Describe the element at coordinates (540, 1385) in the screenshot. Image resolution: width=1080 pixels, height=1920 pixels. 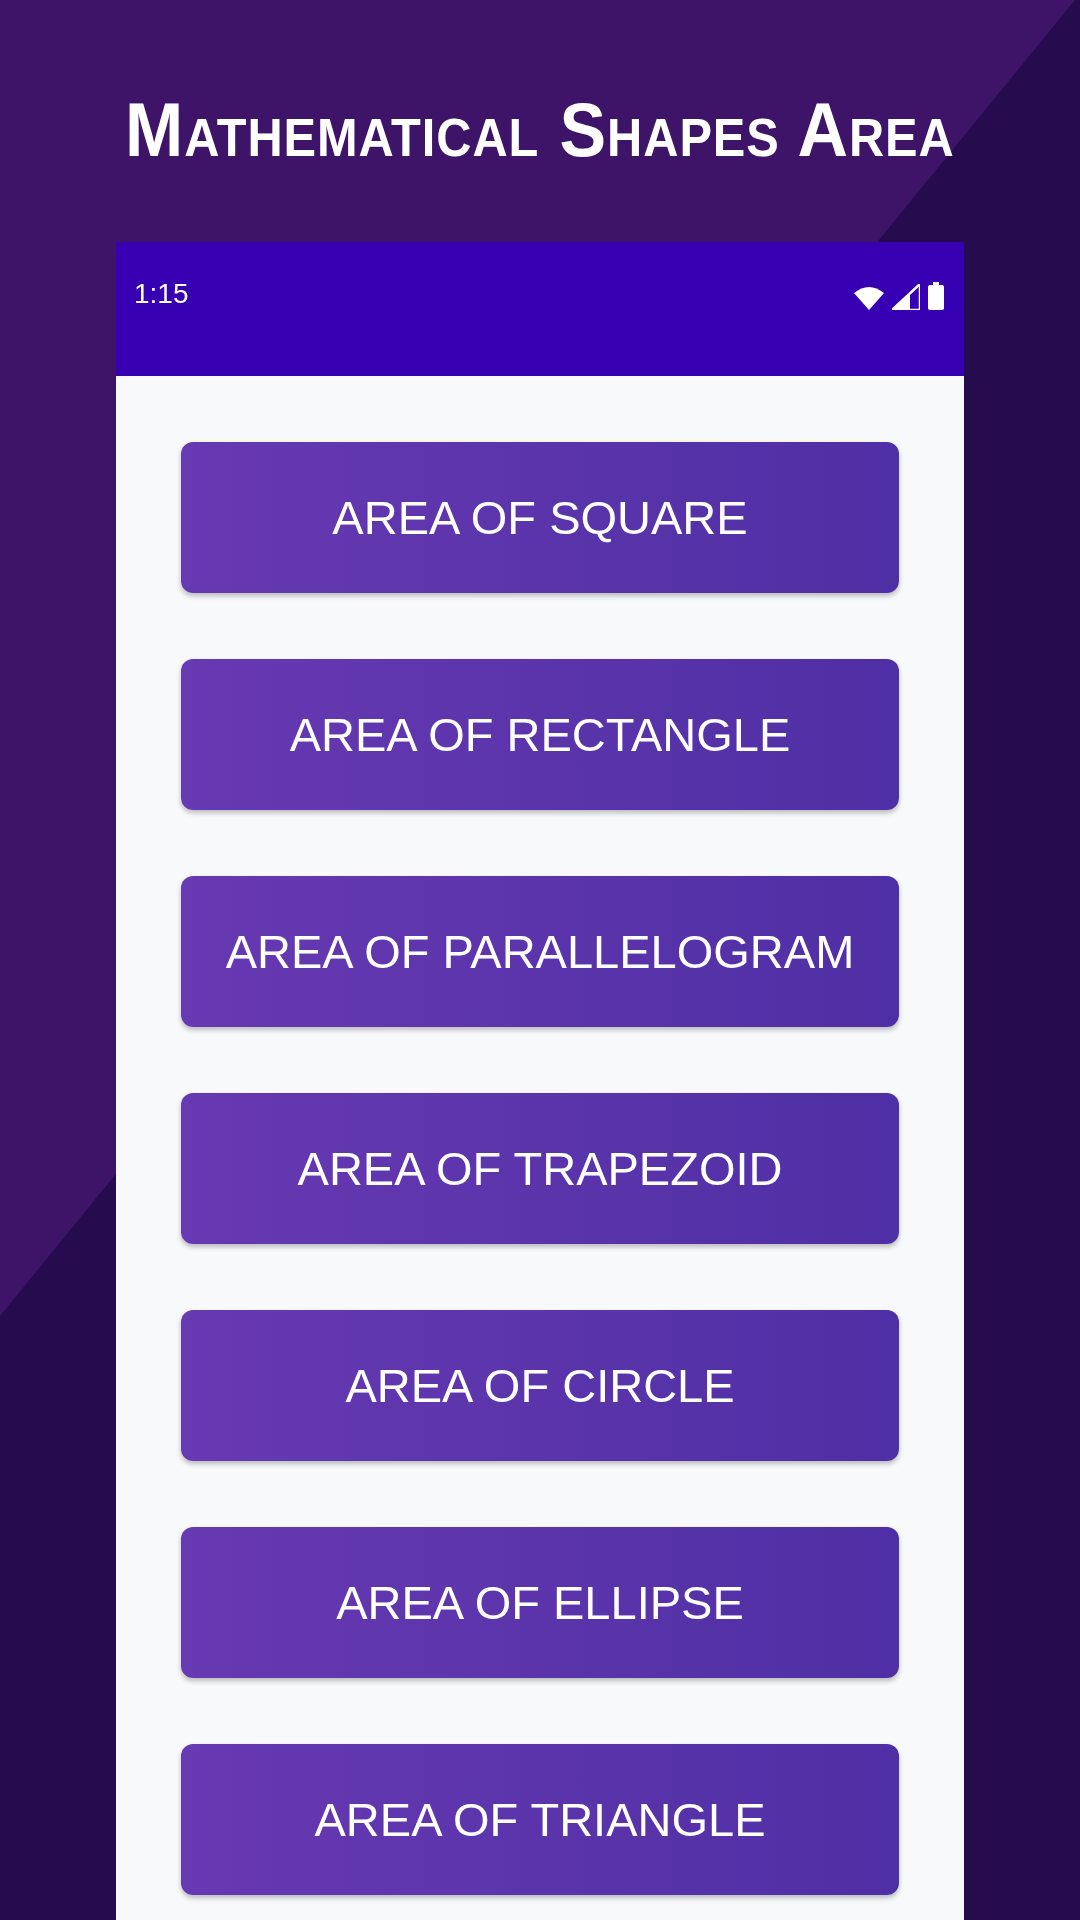
I see `shape-button: AREA OF CIRCLE` at that location.